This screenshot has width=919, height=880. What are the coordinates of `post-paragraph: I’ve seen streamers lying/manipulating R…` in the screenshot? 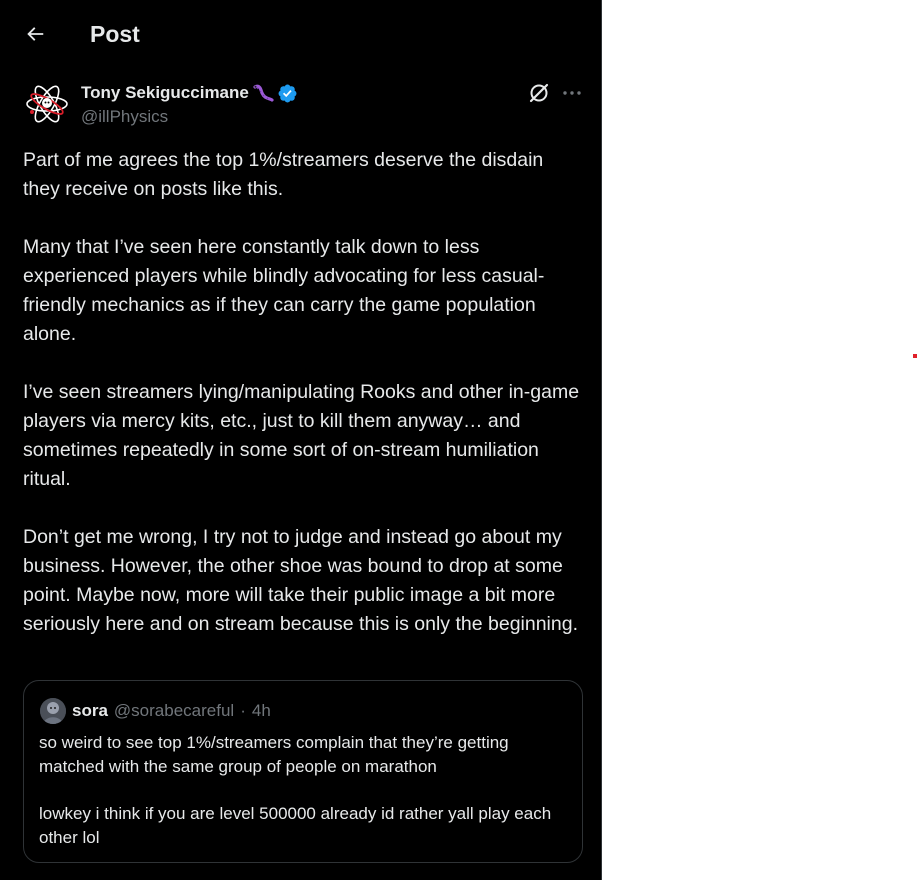 It's located at (301, 435).